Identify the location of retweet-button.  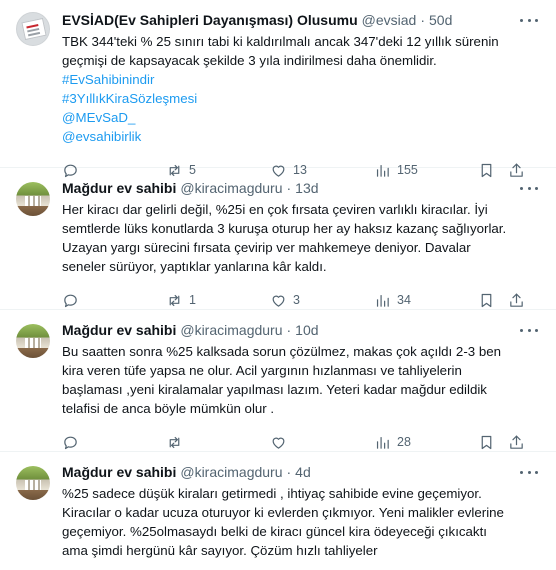
(218, 442).